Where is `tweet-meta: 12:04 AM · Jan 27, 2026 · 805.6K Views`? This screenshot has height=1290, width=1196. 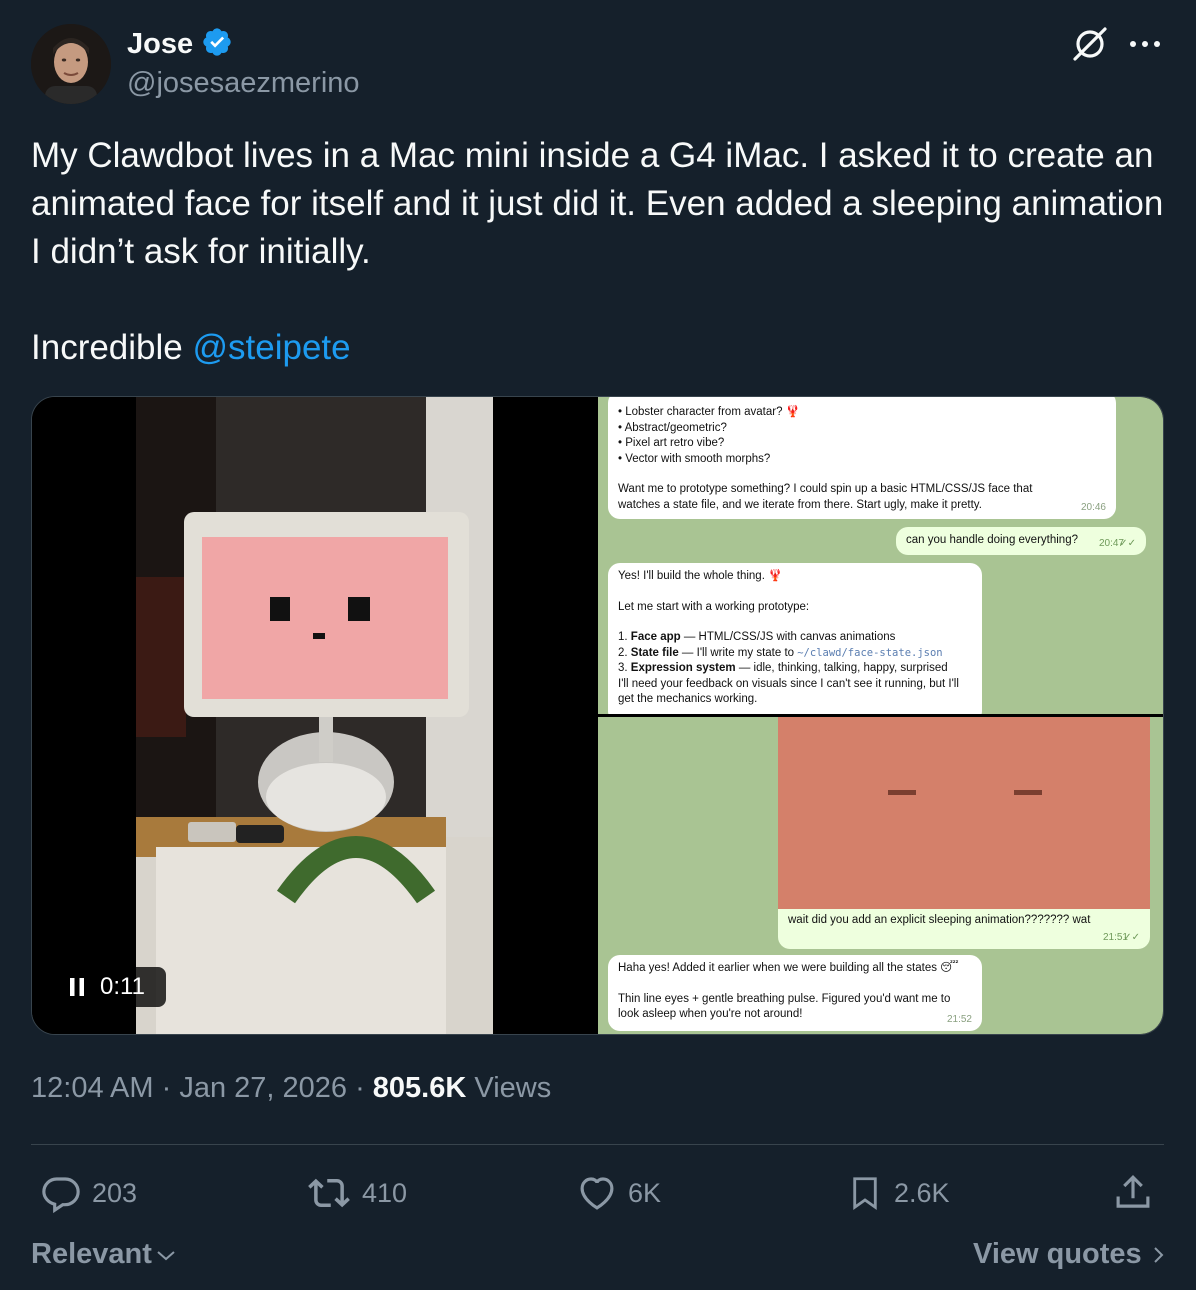 tweet-meta: 12:04 AM · Jan 27, 2026 · 805.6K Views is located at coordinates (291, 1088).